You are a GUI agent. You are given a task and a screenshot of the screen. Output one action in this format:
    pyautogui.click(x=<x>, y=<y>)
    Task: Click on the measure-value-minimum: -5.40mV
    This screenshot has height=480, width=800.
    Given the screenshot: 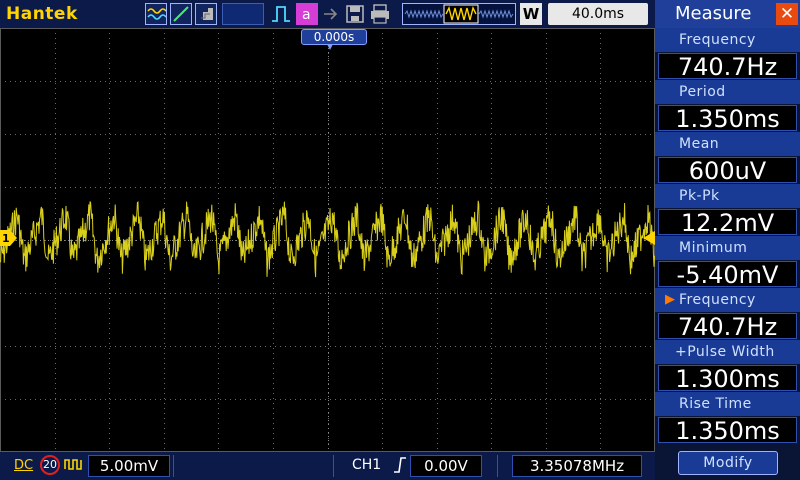 What is the action you would take?
    pyautogui.click(x=727, y=274)
    